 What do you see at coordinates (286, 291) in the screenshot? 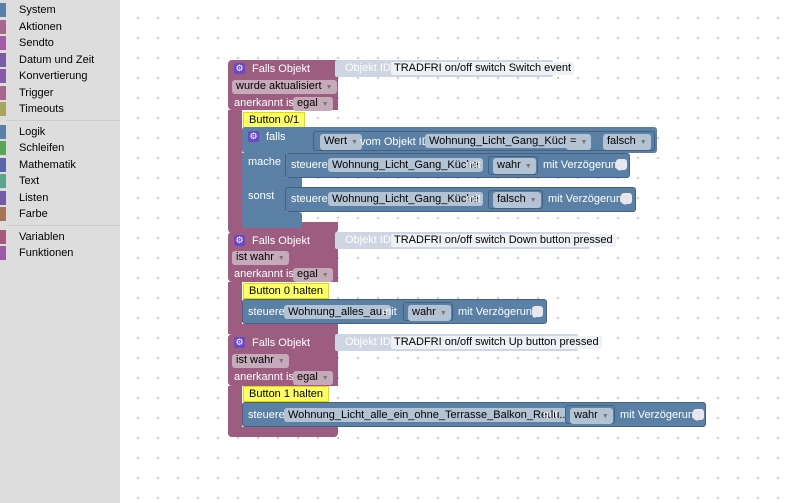
I see `comment: Button 0 halten` at bounding box center [286, 291].